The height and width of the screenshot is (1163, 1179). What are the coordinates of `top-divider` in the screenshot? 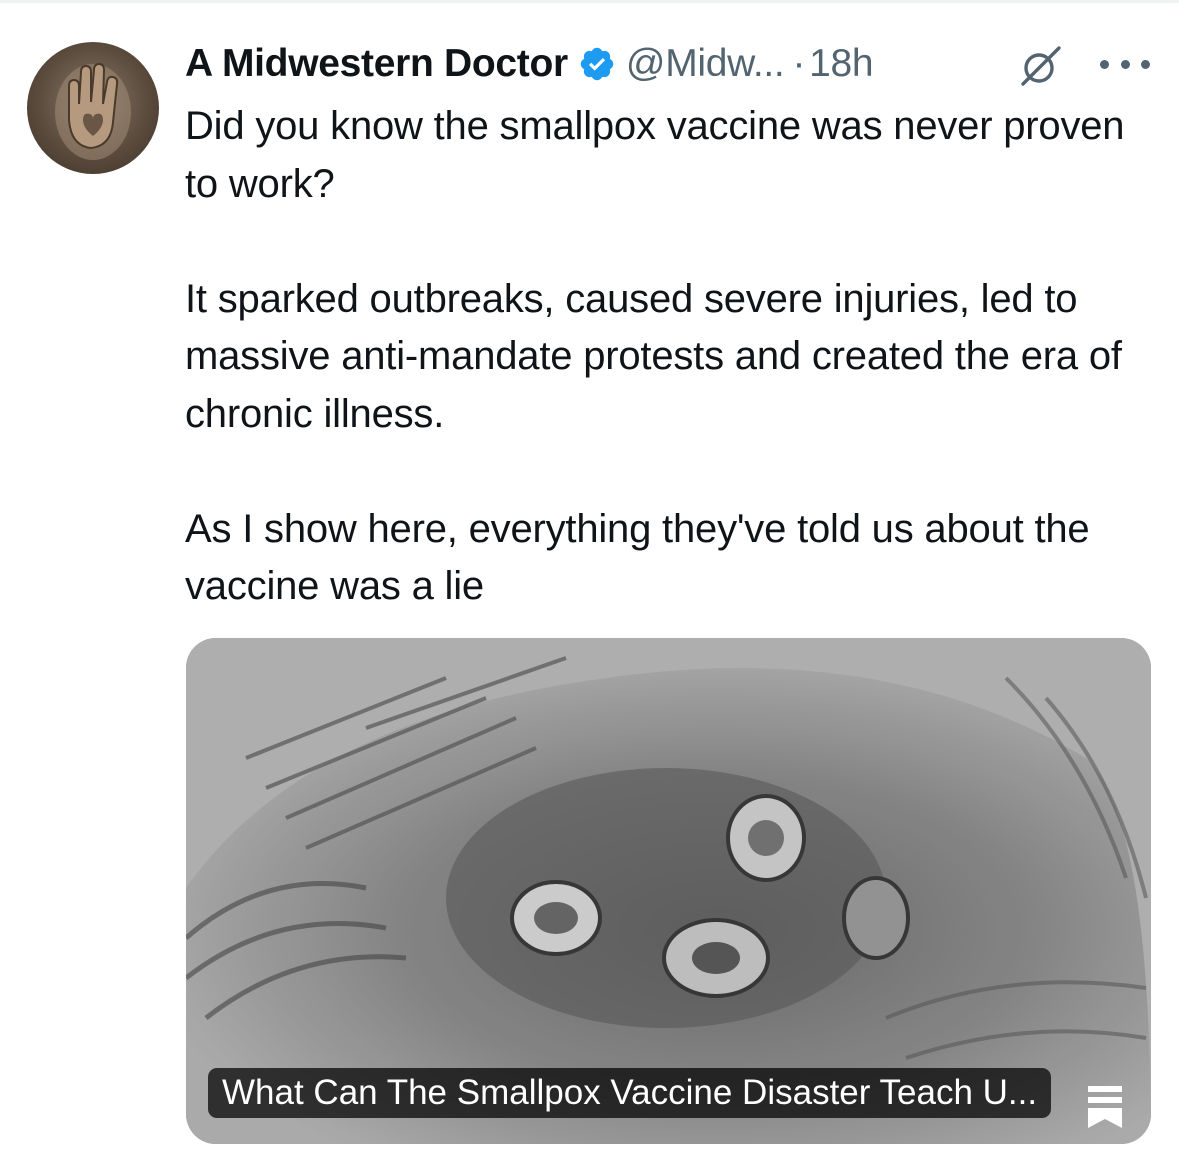 It's located at (589, 1).